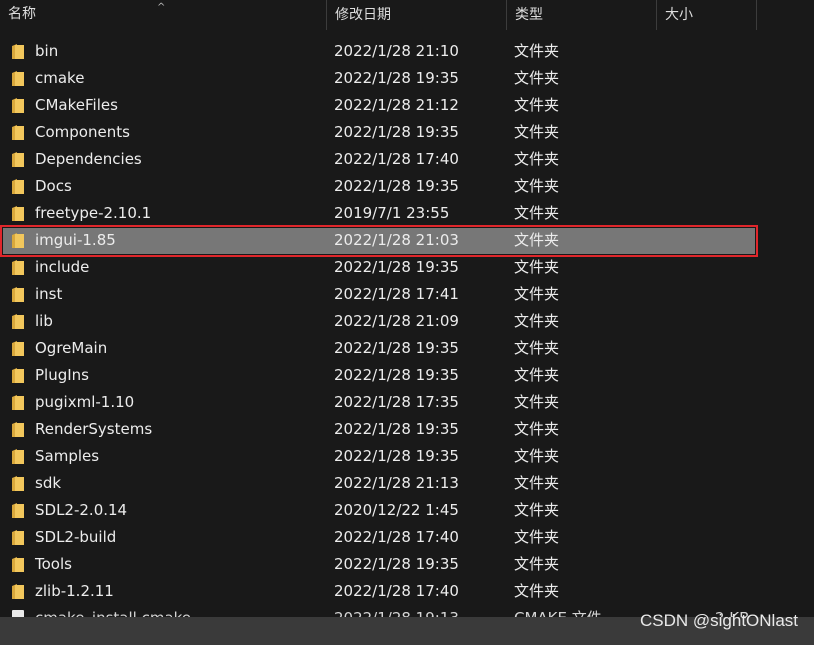  Describe the element at coordinates (558, 611) in the screenshot. I see `file-type: CMAKE 文件` at that location.